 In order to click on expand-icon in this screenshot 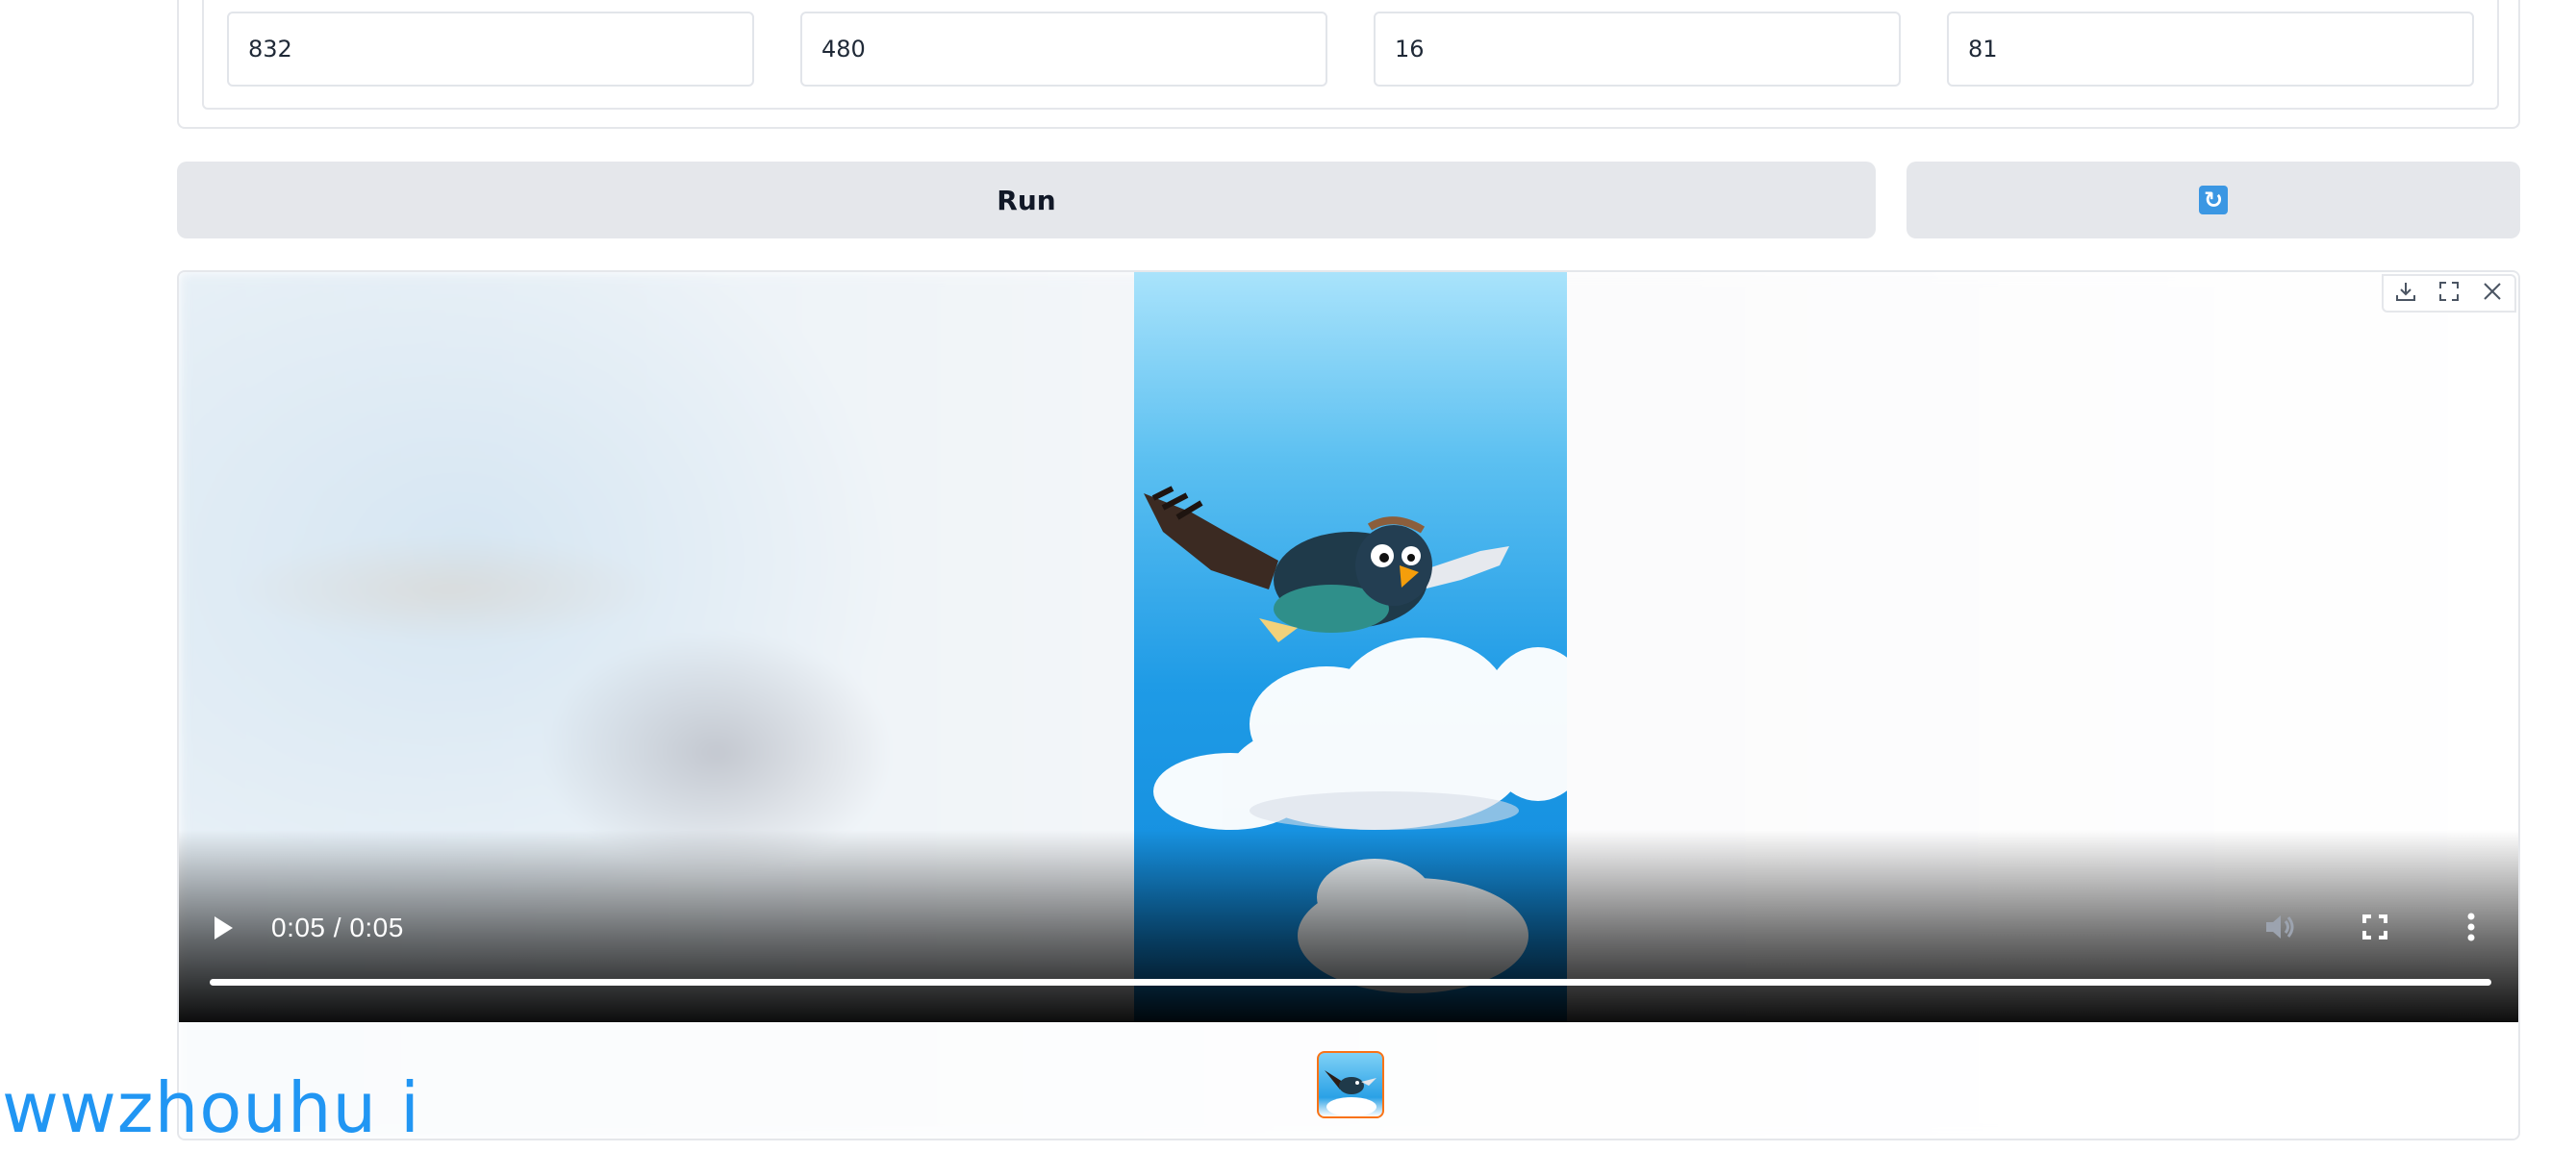, I will do `click(2449, 293)`.